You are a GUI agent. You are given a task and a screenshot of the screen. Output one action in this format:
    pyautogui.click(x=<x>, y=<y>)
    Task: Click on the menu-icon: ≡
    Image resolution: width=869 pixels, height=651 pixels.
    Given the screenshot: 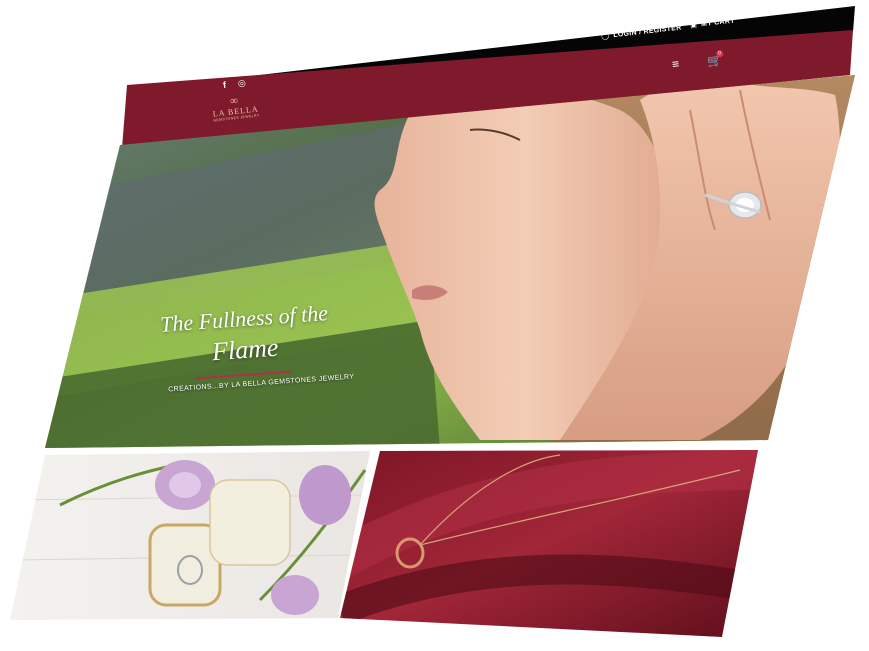 What is the action you would take?
    pyautogui.click(x=675, y=64)
    